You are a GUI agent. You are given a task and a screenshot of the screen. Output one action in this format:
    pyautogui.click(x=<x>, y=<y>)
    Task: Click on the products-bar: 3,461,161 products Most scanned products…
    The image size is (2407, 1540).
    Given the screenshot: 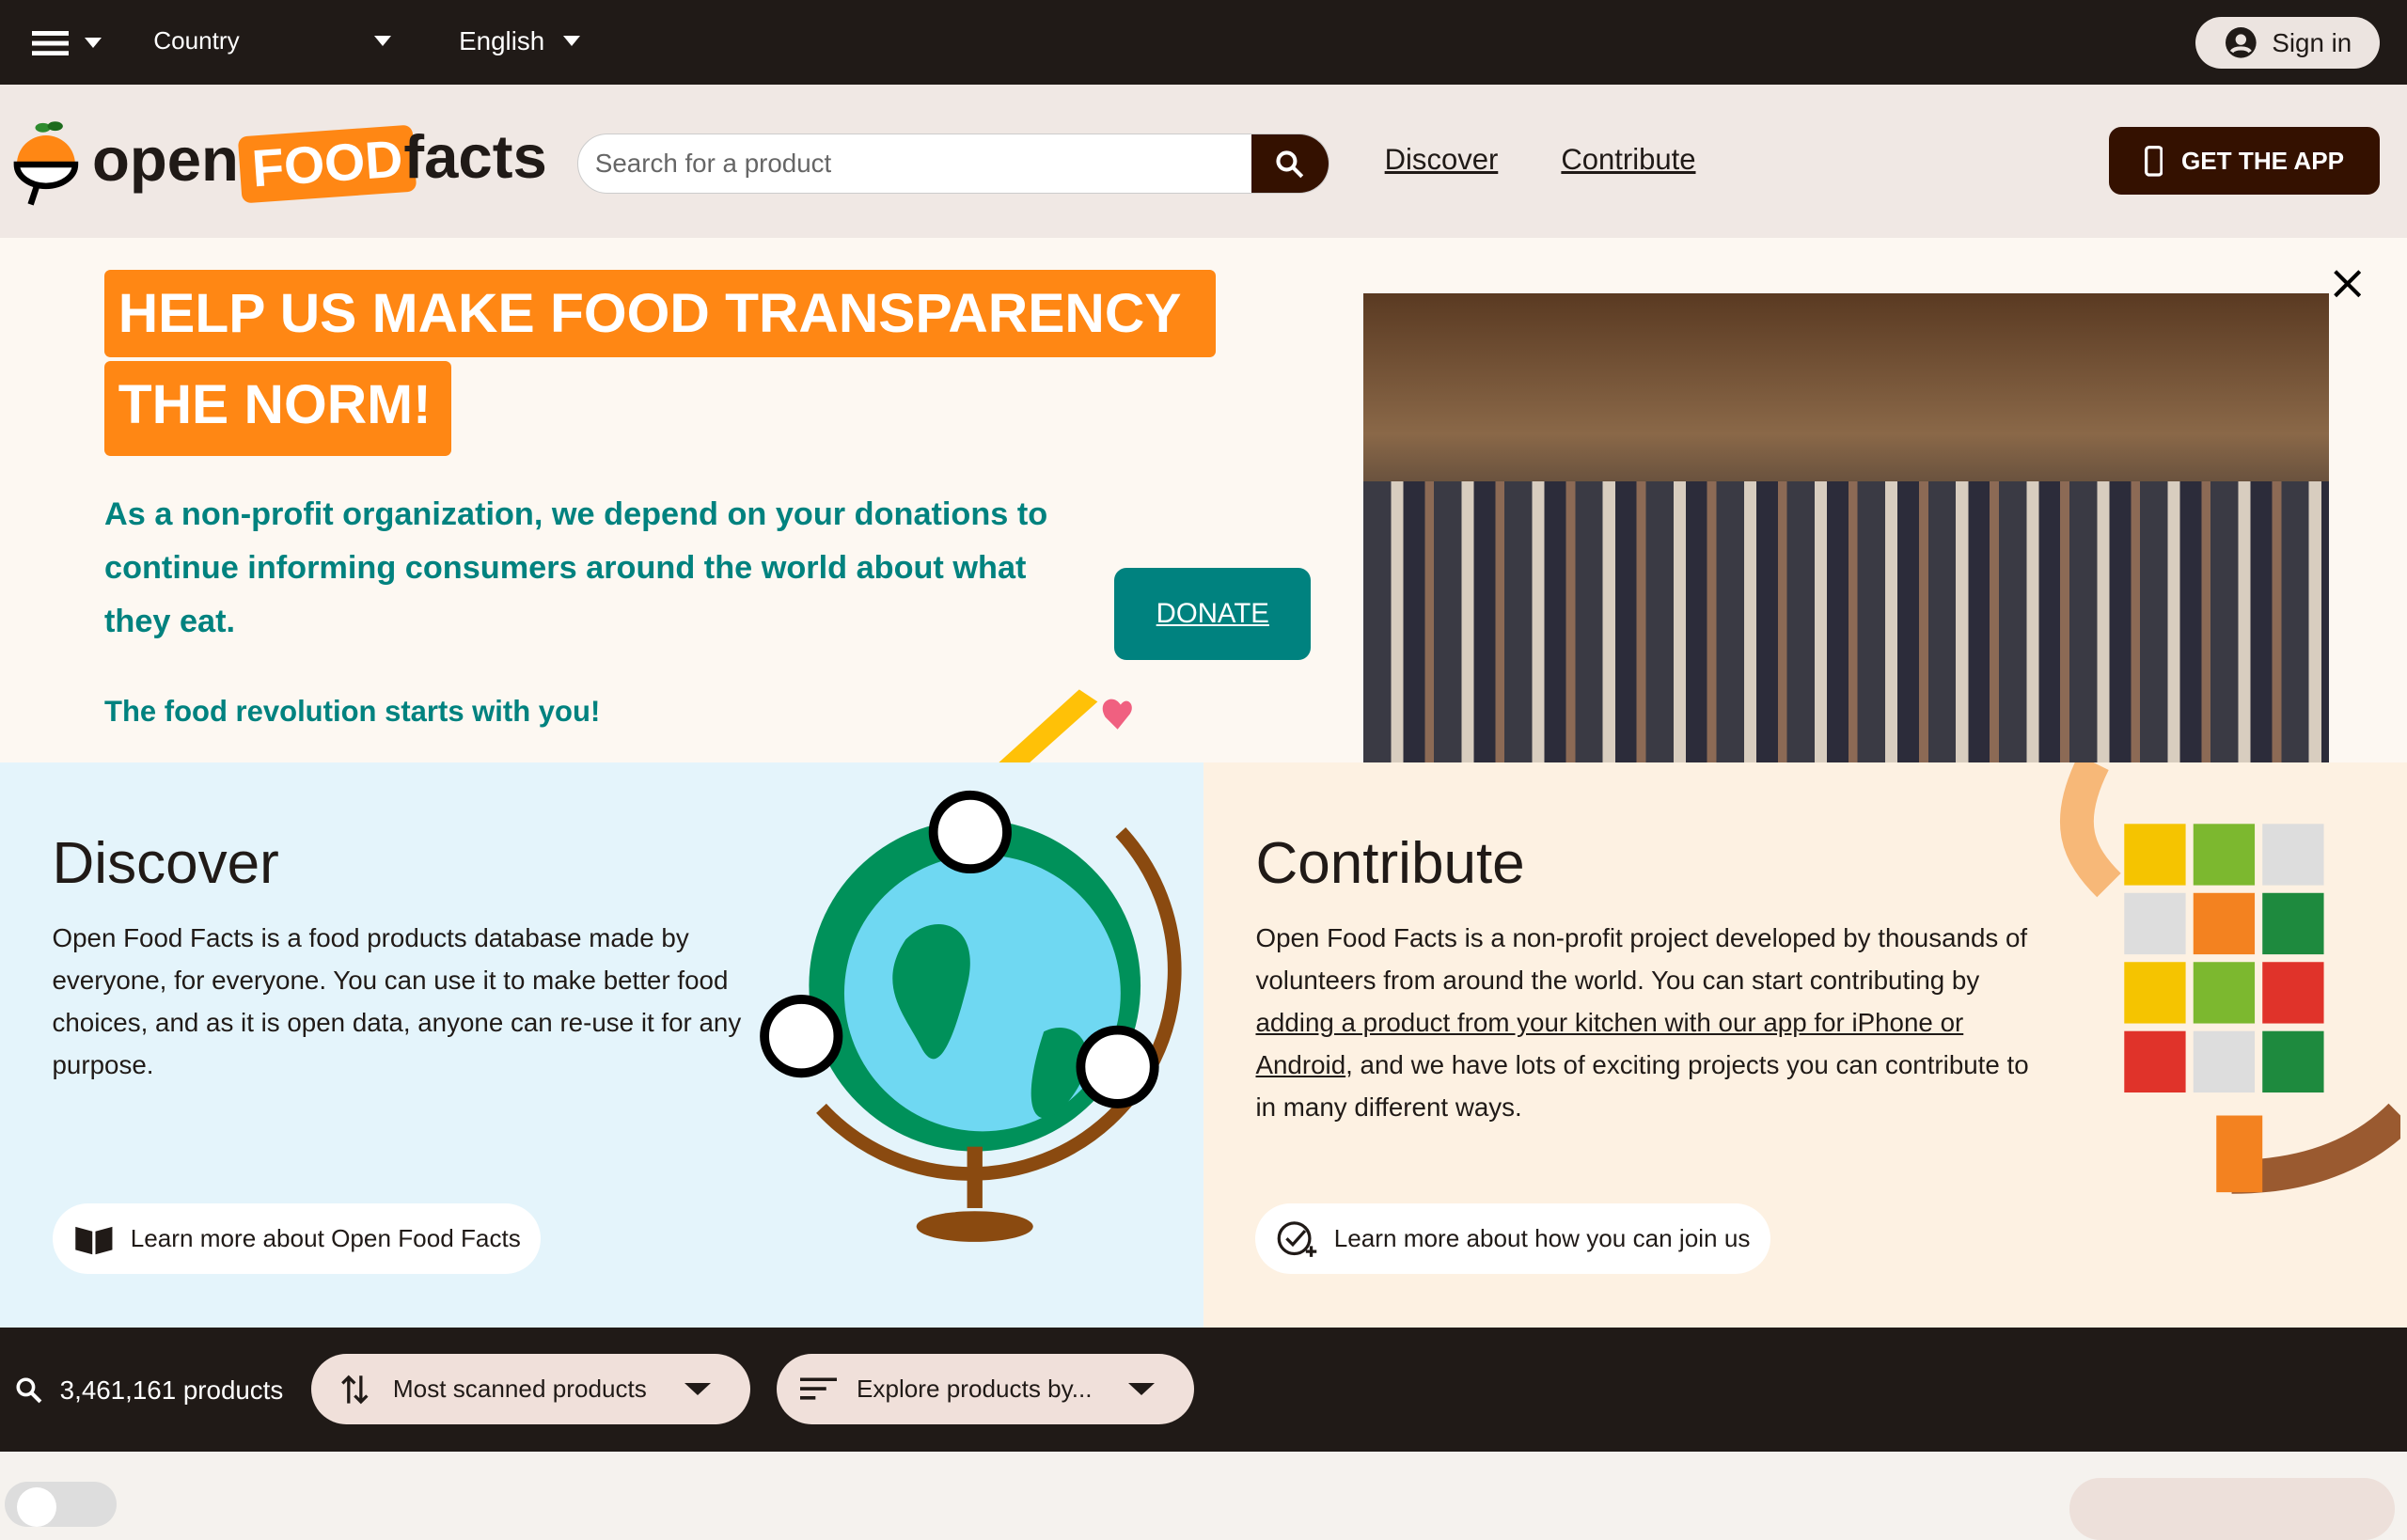 What is the action you would take?
    pyautogui.click(x=1203, y=1390)
    